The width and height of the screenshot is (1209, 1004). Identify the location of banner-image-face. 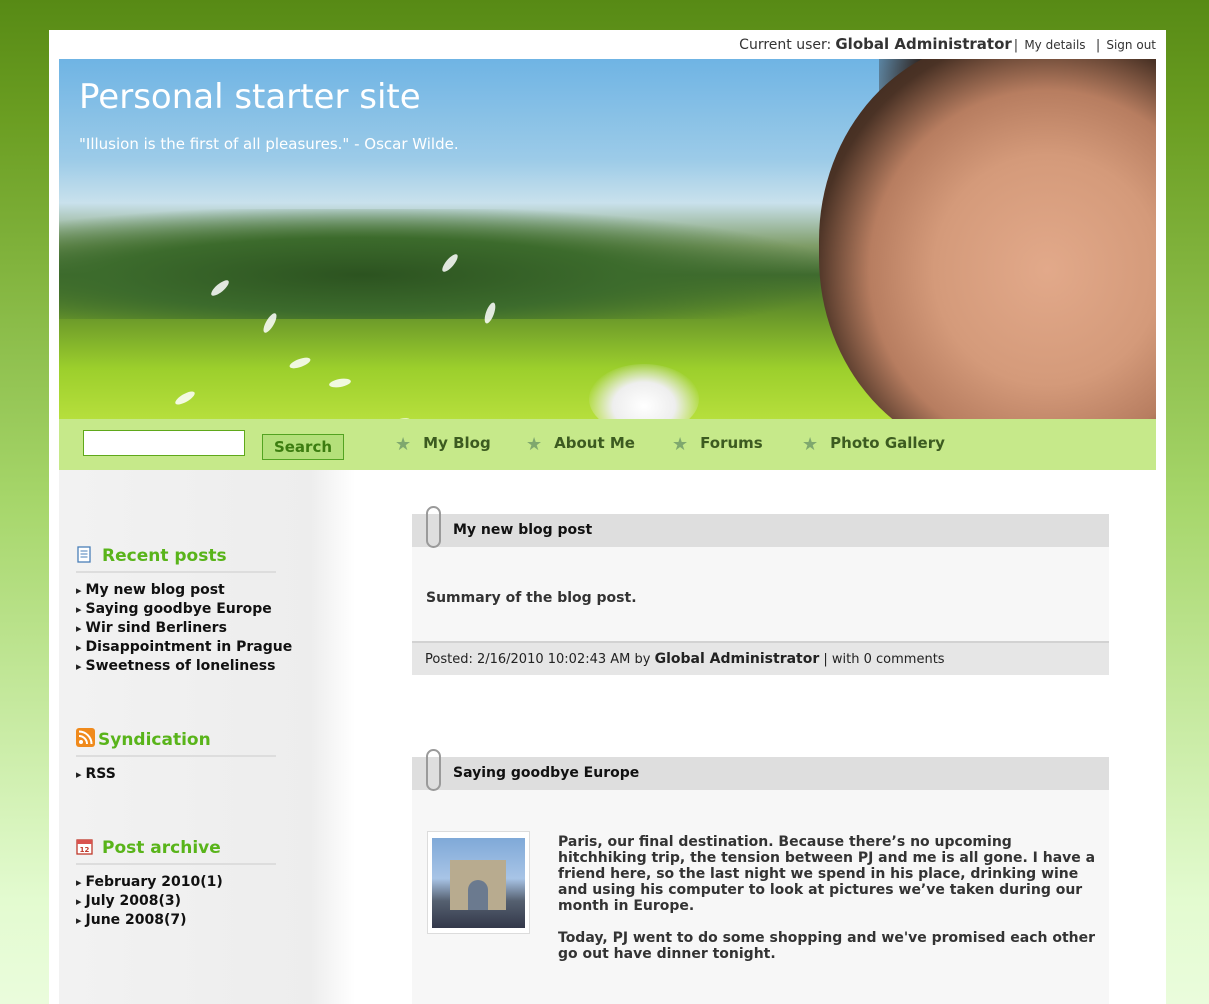
(987, 239).